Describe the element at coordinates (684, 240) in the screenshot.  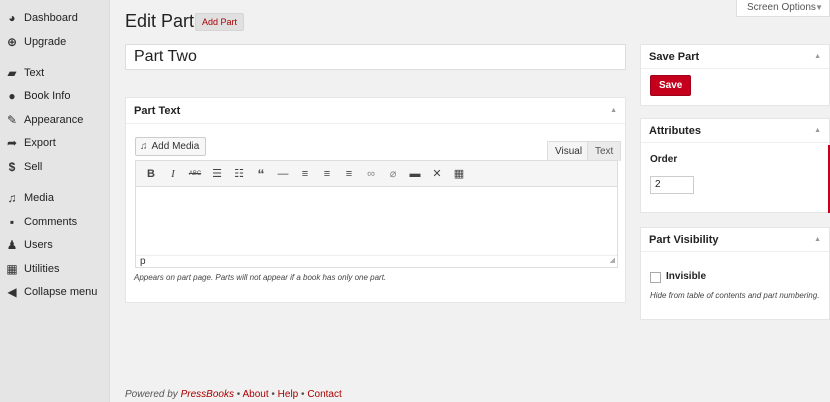
I see `part-visibility-heading: Part Visibility` at that location.